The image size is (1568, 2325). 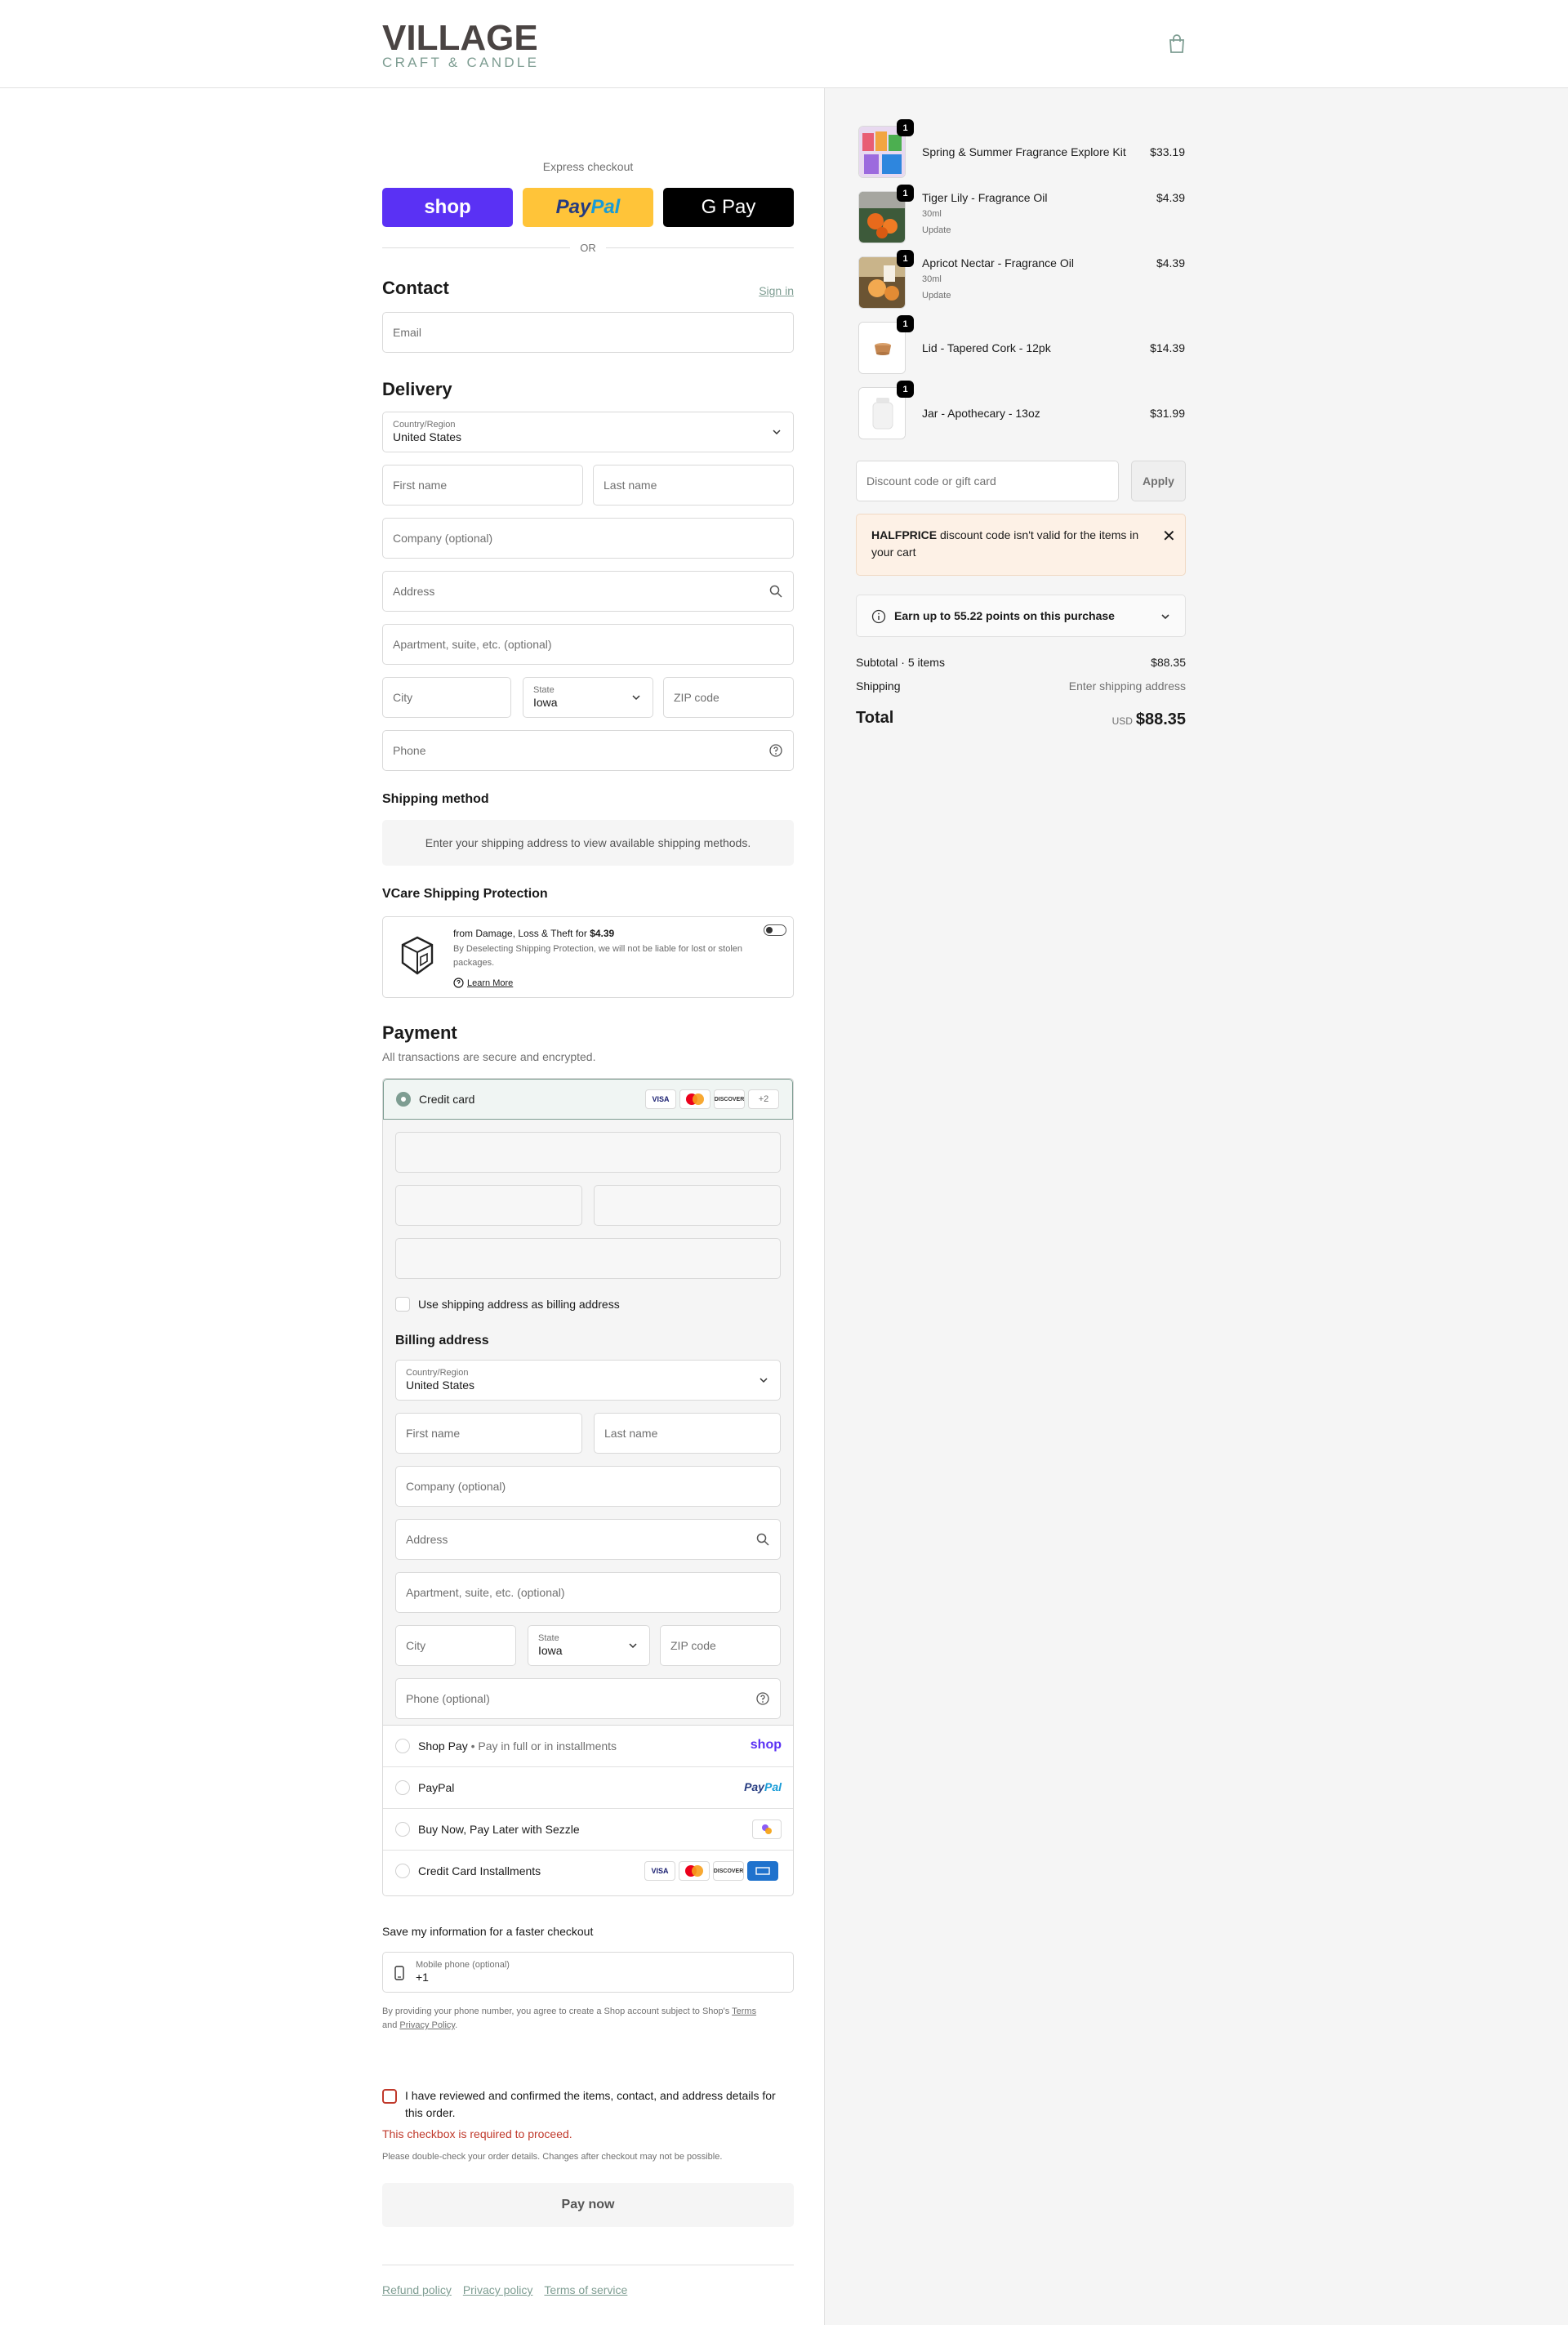 I want to click on discover-icon: DISCOVER, so click(x=729, y=1099).